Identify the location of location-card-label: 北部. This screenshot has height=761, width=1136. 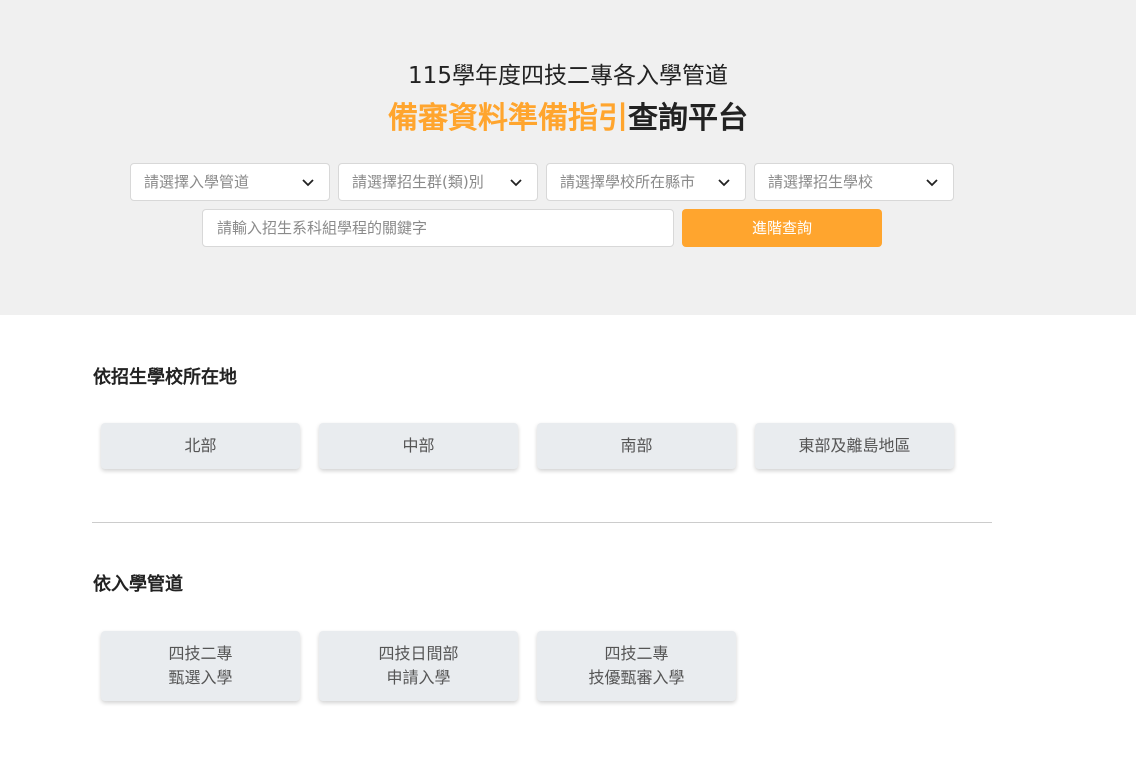
(200, 445).